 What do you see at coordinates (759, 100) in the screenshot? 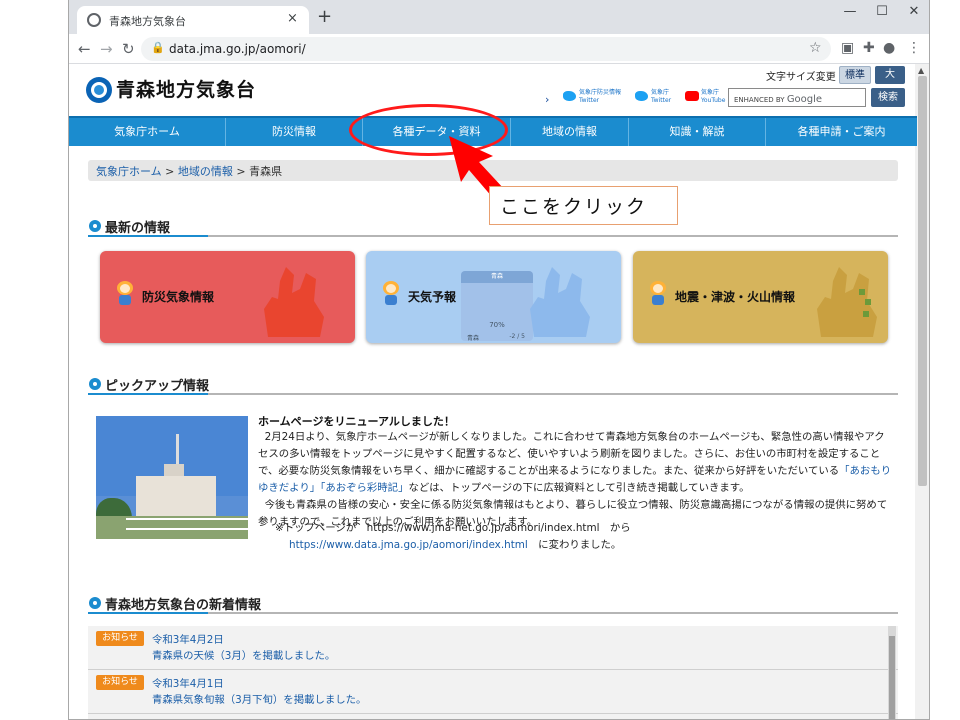
I see `search-prefix: ENHANCED BY` at bounding box center [759, 100].